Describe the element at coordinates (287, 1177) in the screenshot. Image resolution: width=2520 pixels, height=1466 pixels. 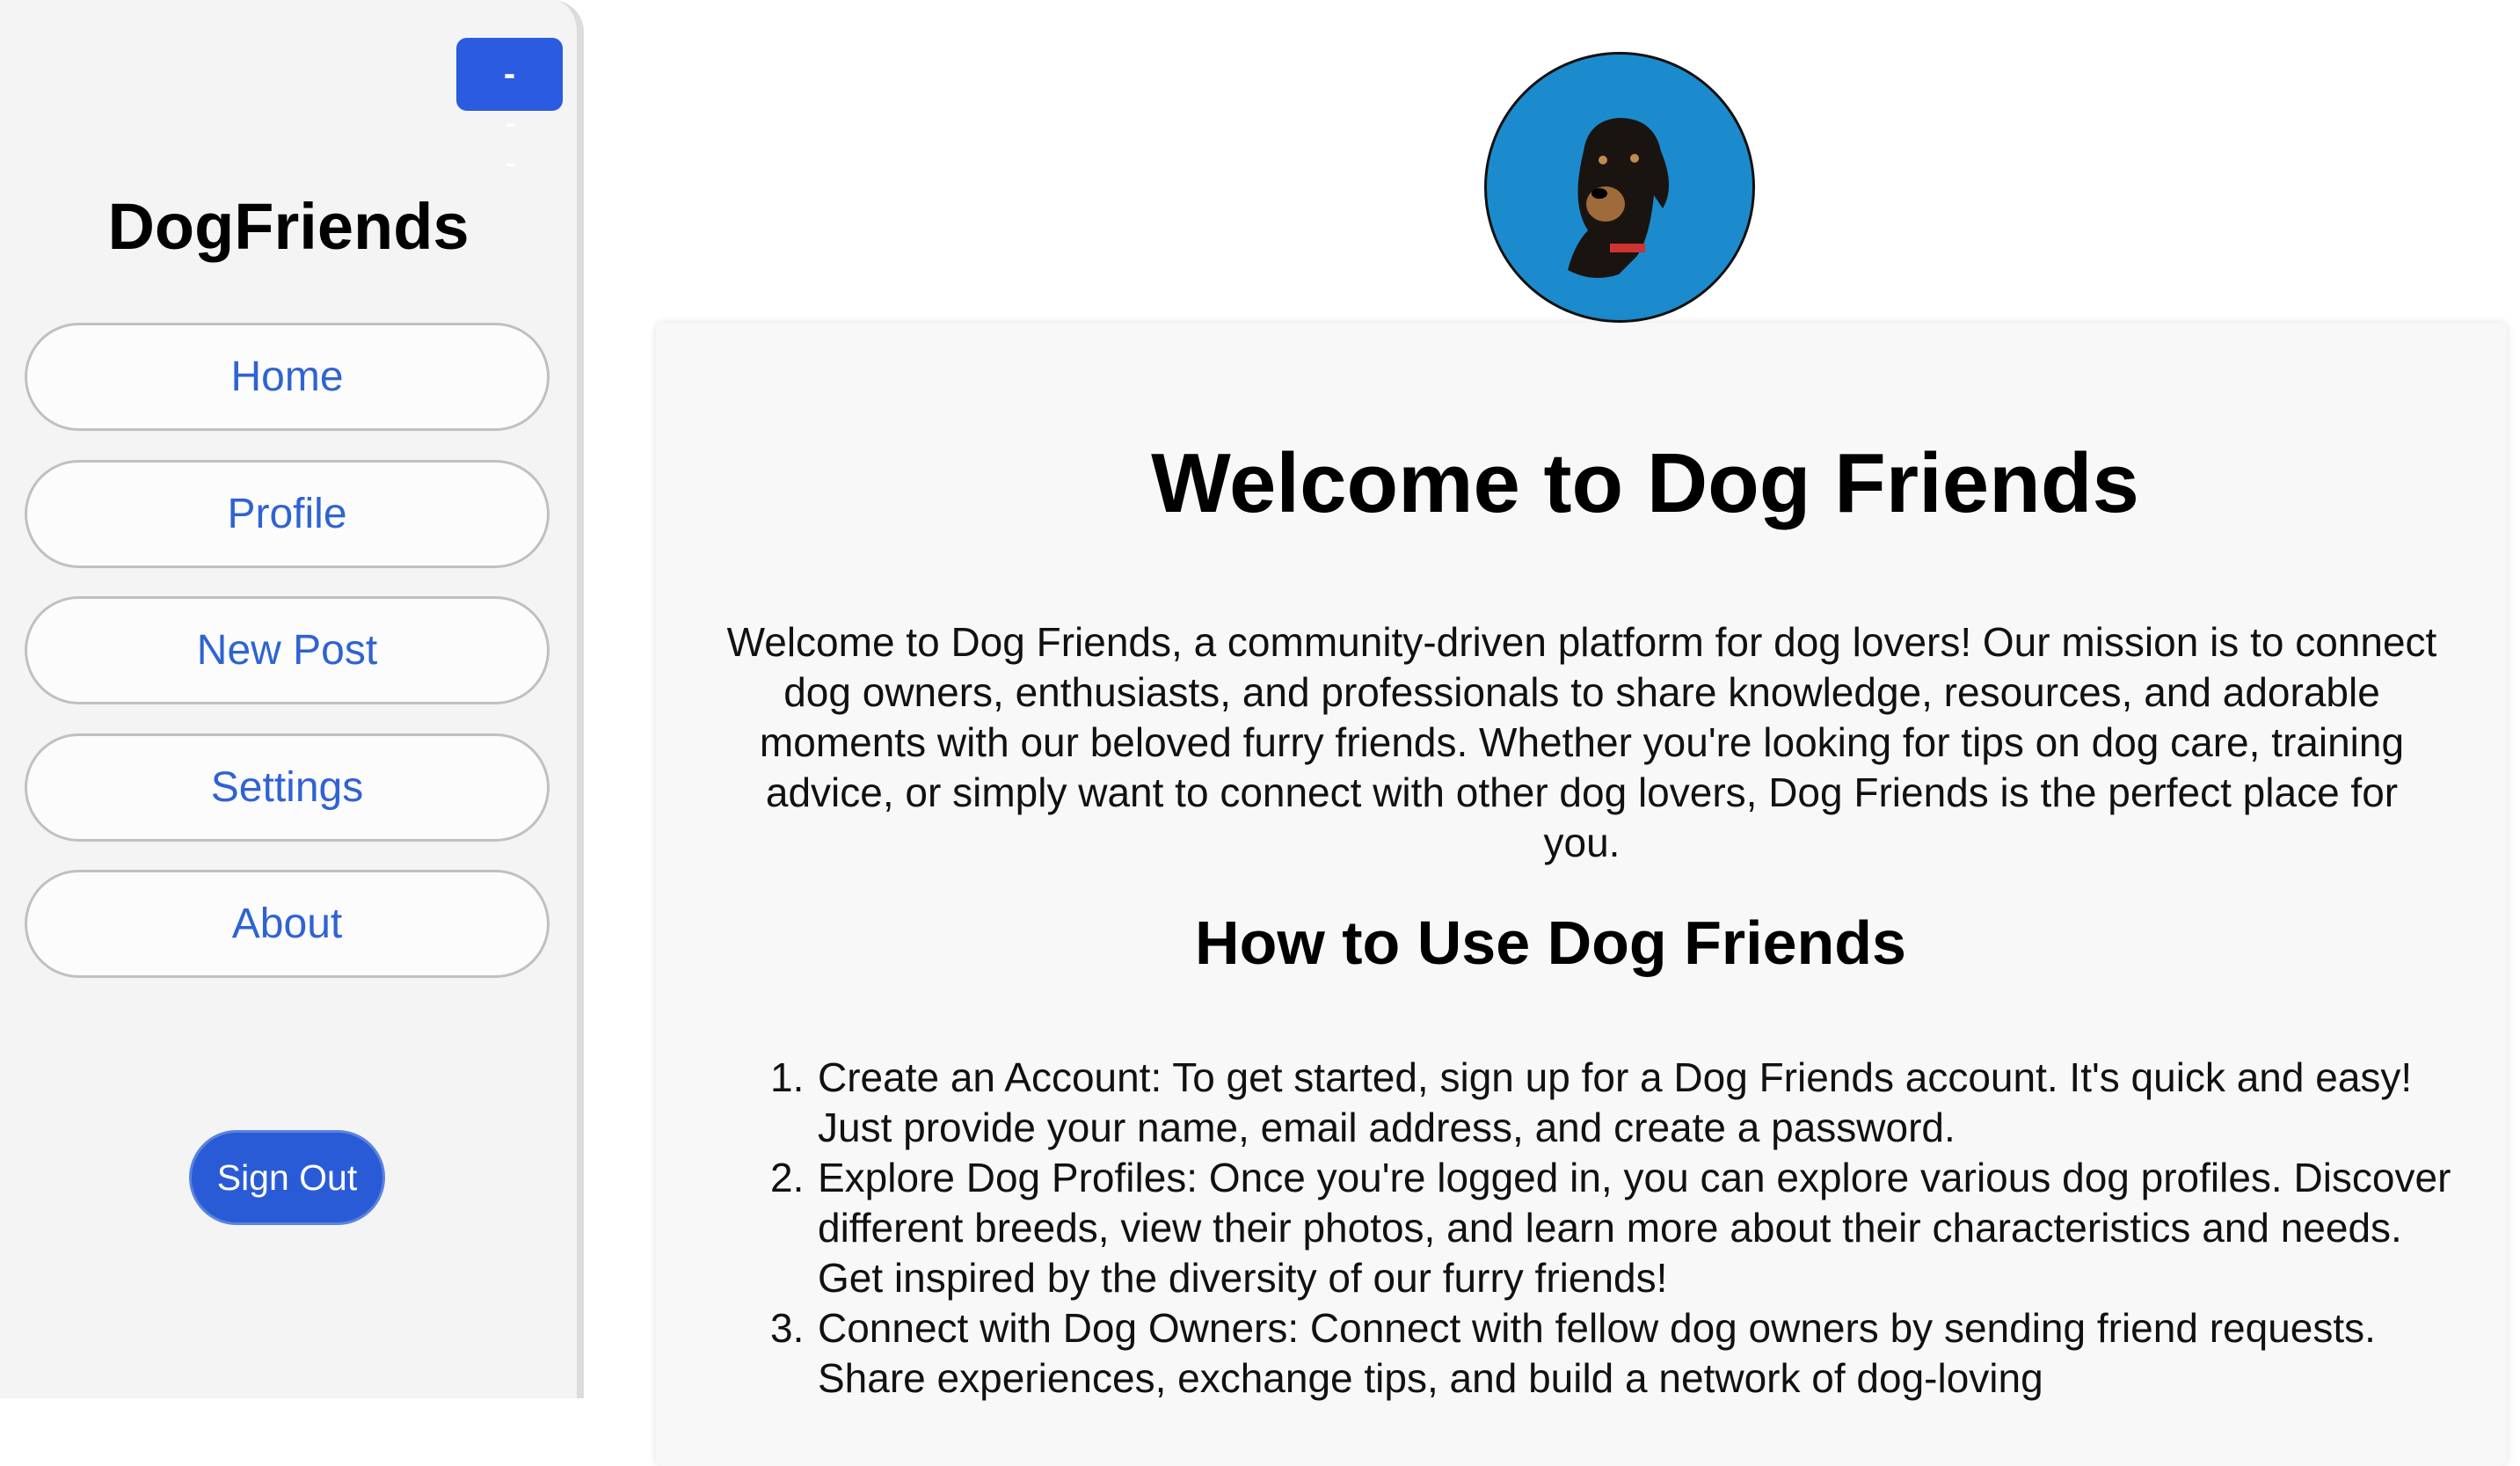
I see `sign-out-button: Sign Out` at that location.